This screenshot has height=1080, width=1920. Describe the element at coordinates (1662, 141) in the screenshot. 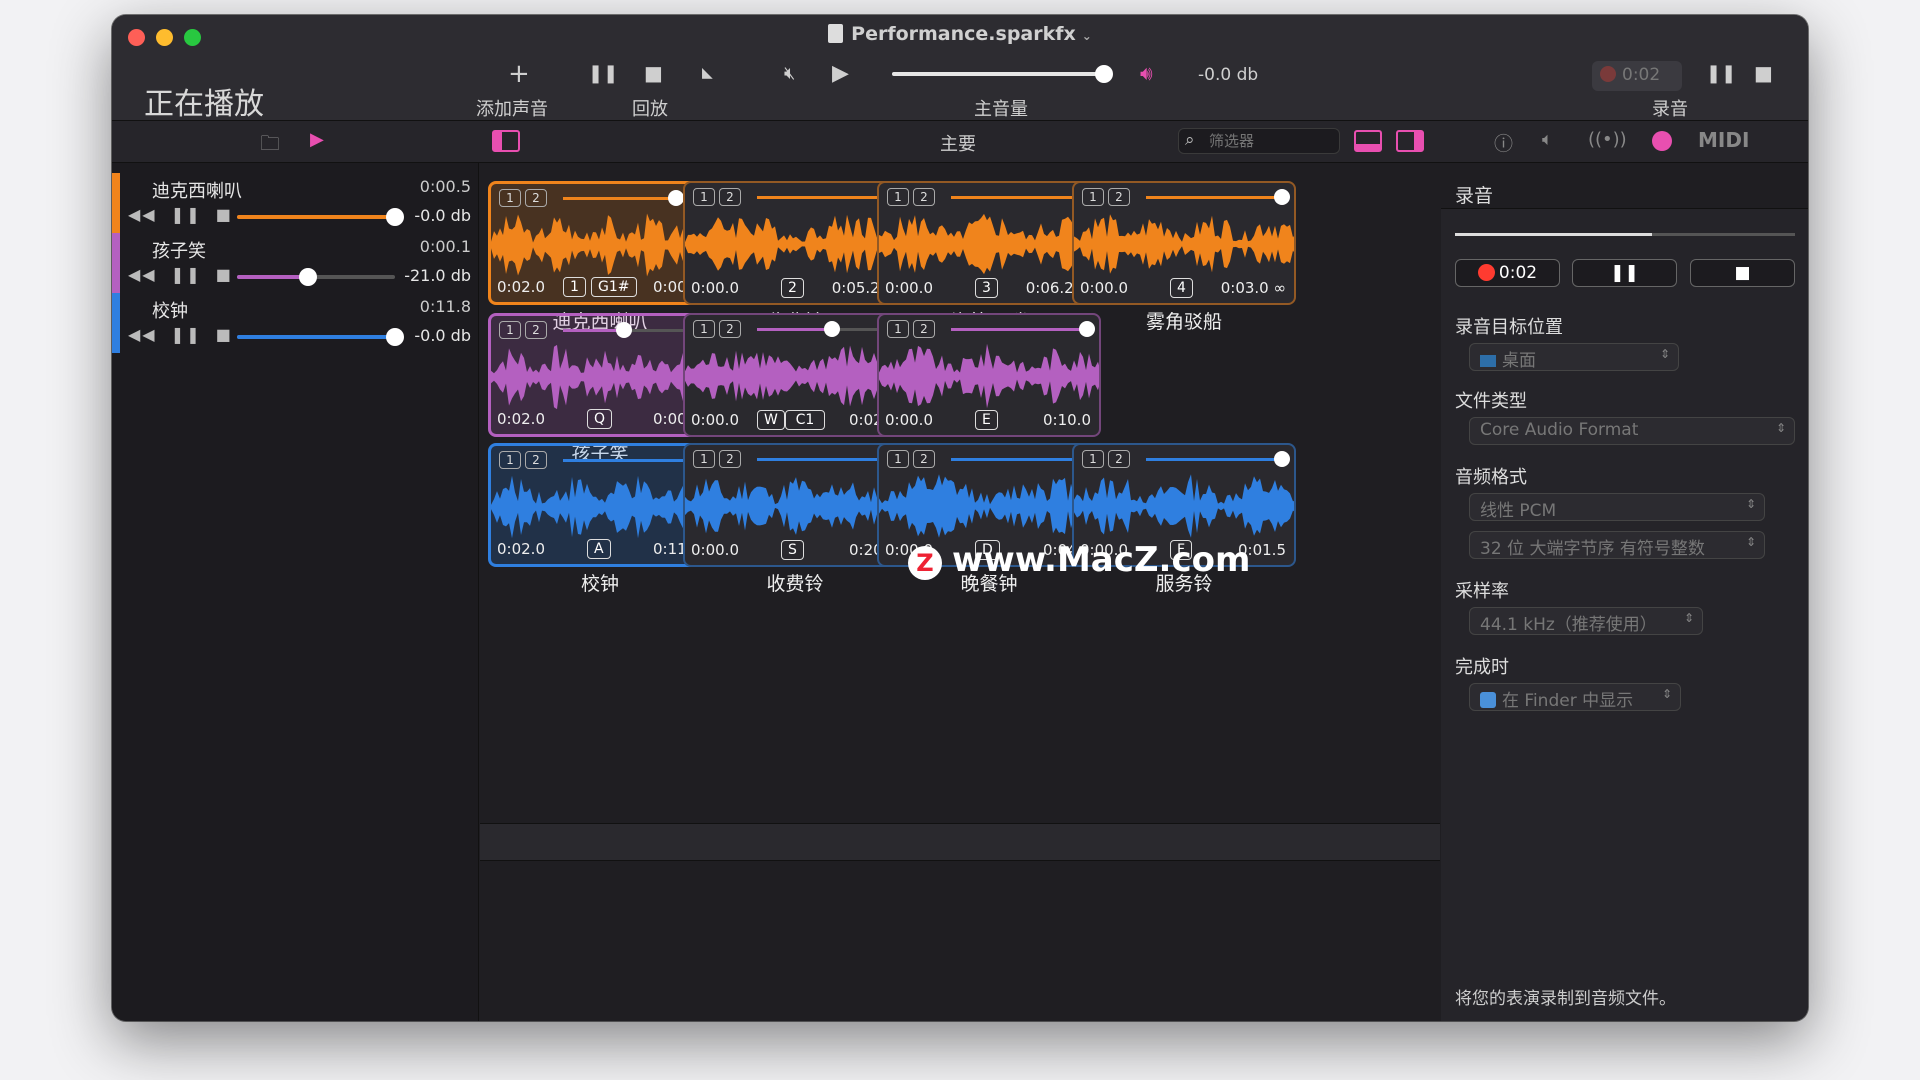

I see `record-tab-icon` at that location.